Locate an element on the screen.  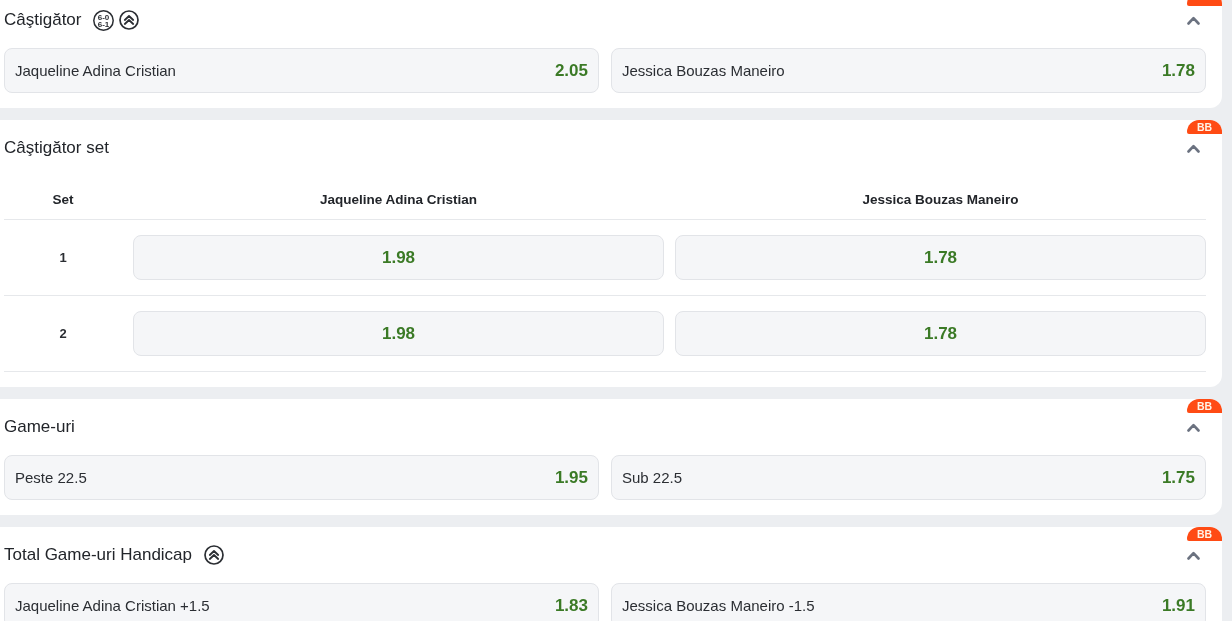
odds-value: 1.75 is located at coordinates (1178, 477).